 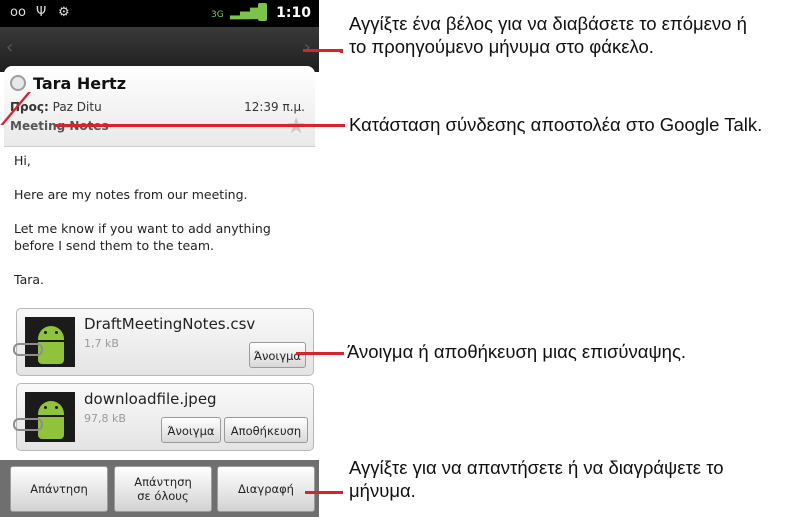 What do you see at coordinates (101, 343) in the screenshot?
I see `attachment-size: 1,7 kB` at bounding box center [101, 343].